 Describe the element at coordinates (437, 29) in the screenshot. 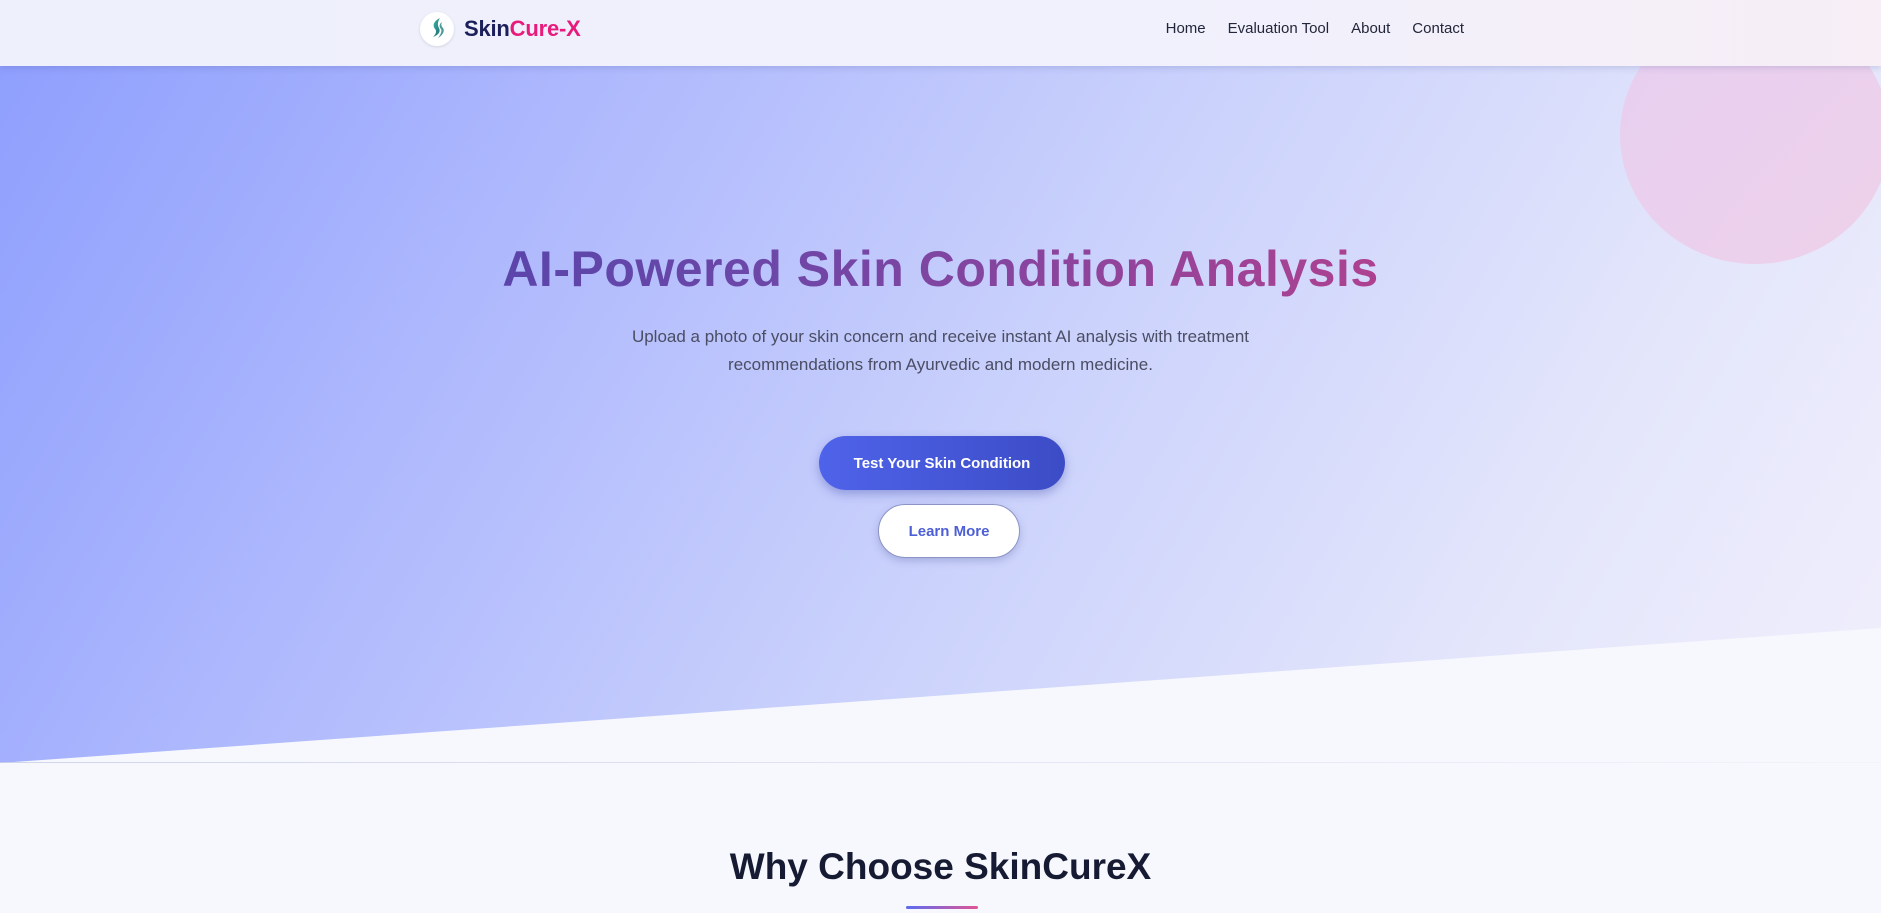

I see `leaf-logo-icon` at that location.